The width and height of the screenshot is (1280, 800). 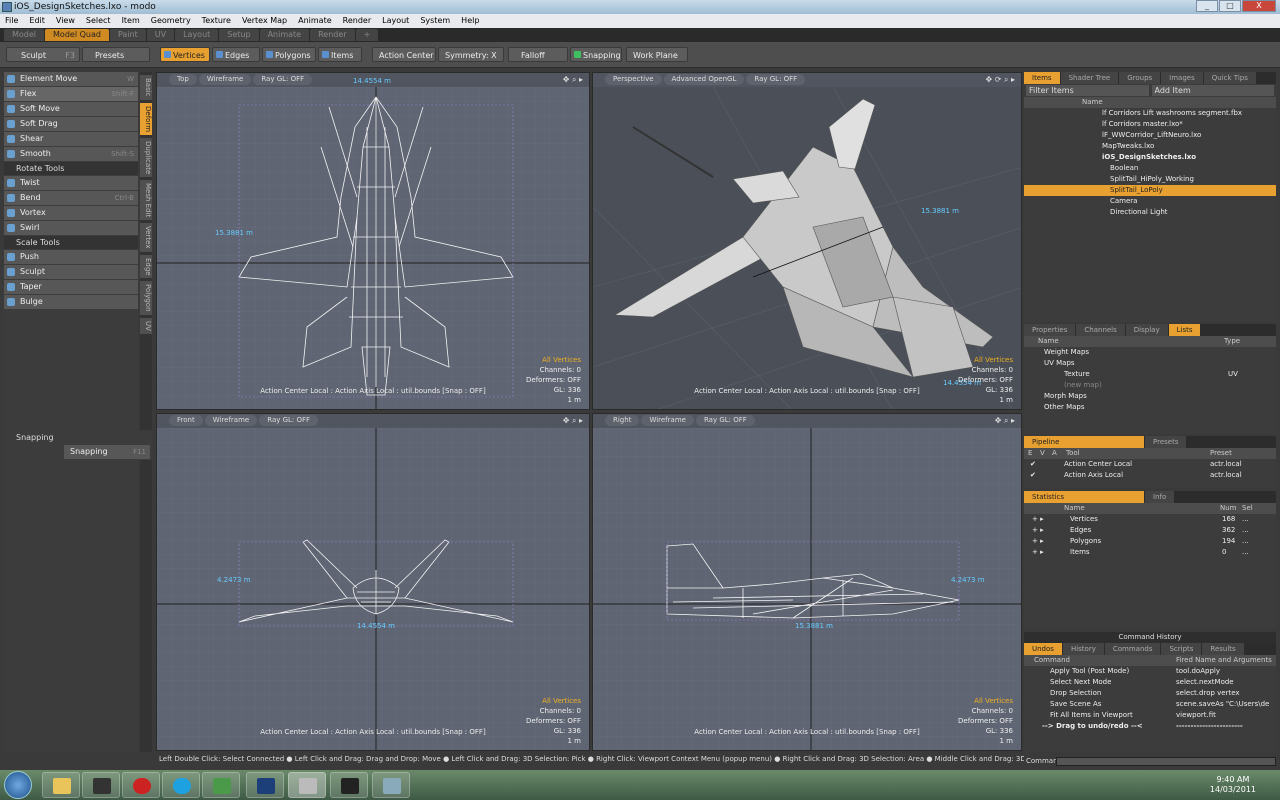 I want to click on menu-help: Help, so click(x=470, y=21).